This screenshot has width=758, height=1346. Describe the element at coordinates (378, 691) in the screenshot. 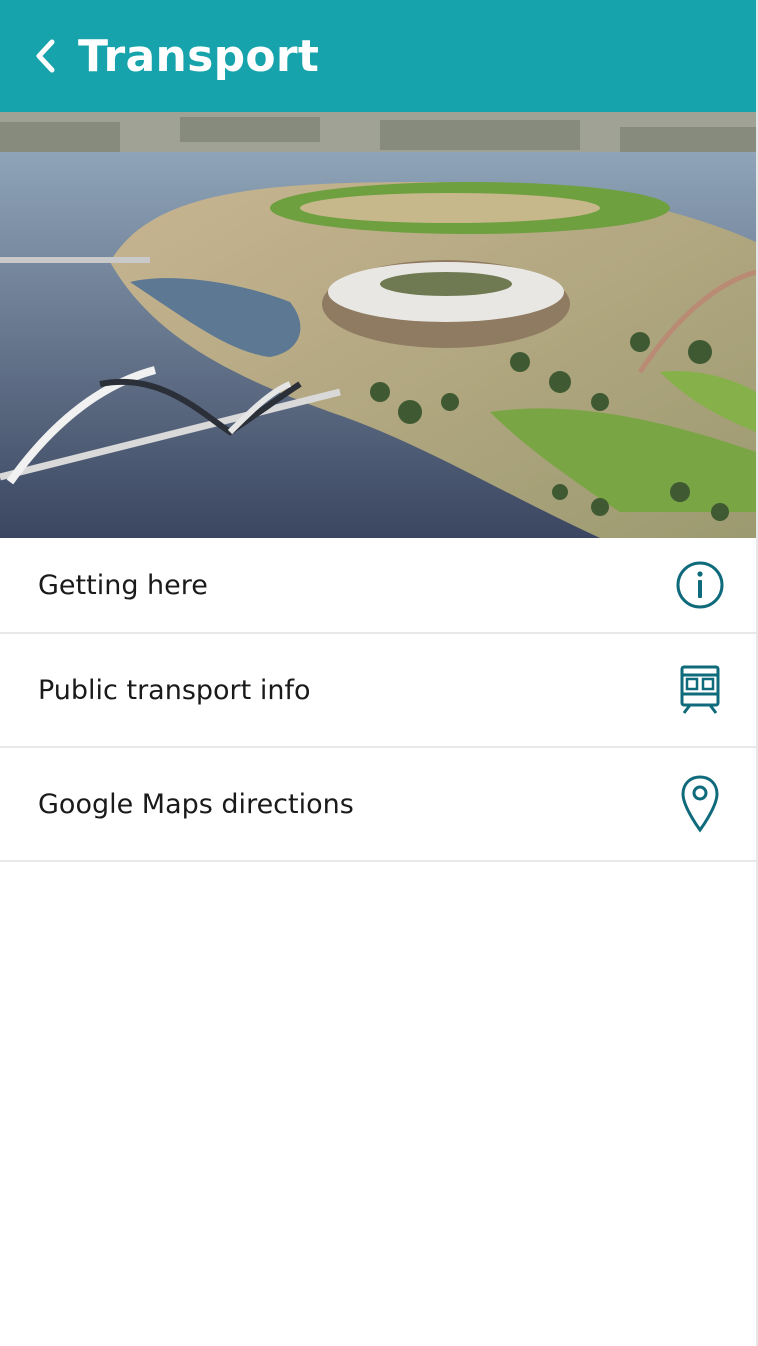

I see `menu-item-public-transport: Public transport info` at that location.